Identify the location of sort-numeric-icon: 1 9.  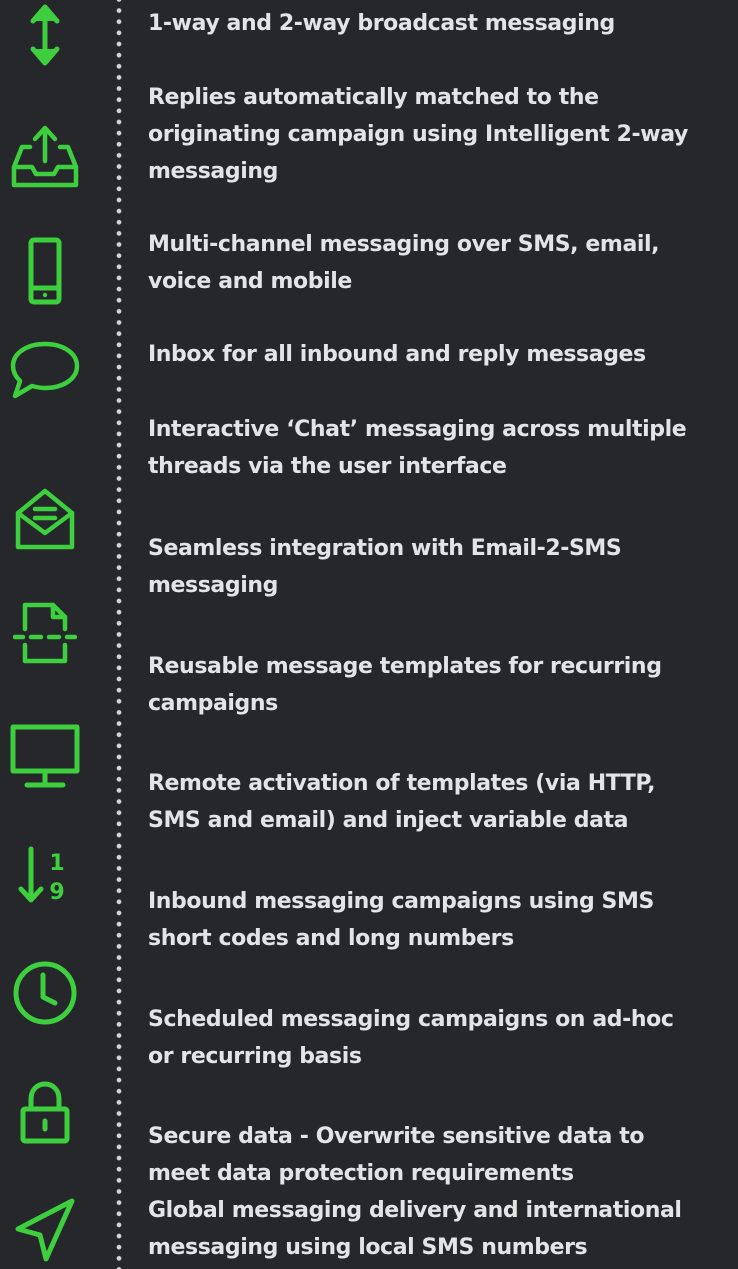
(45, 875).